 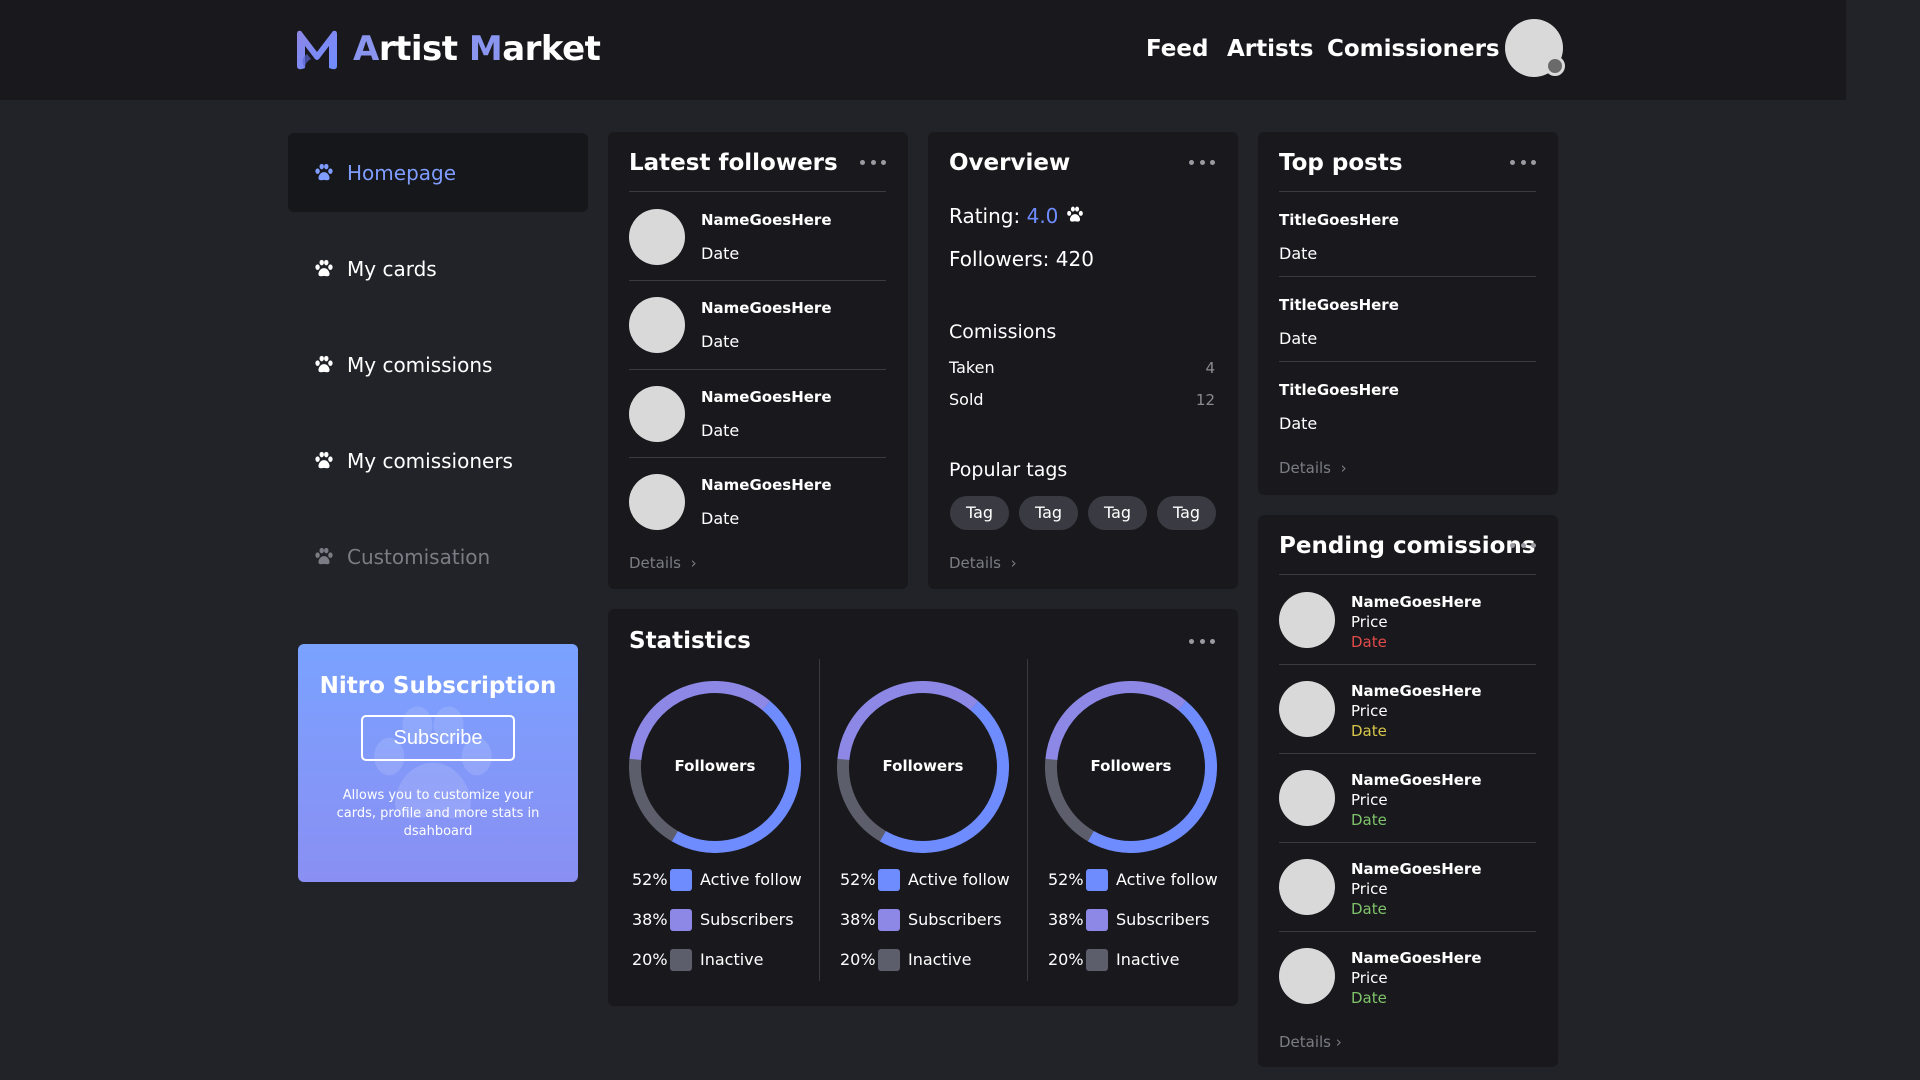 I want to click on logo-text: Artist Market, so click(x=477, y=49).